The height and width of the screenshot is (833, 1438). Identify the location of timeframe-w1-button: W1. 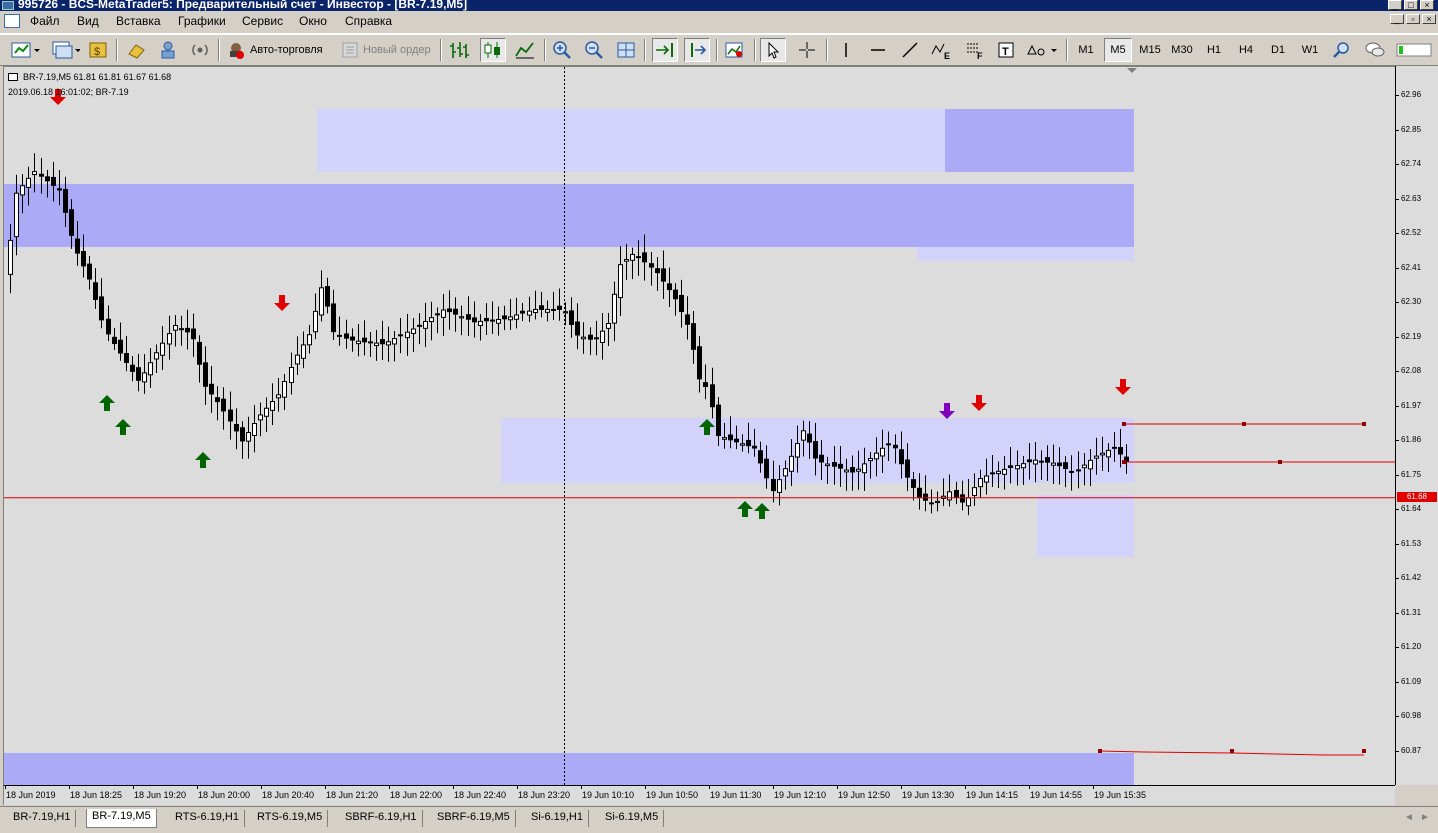
(1310, 50).